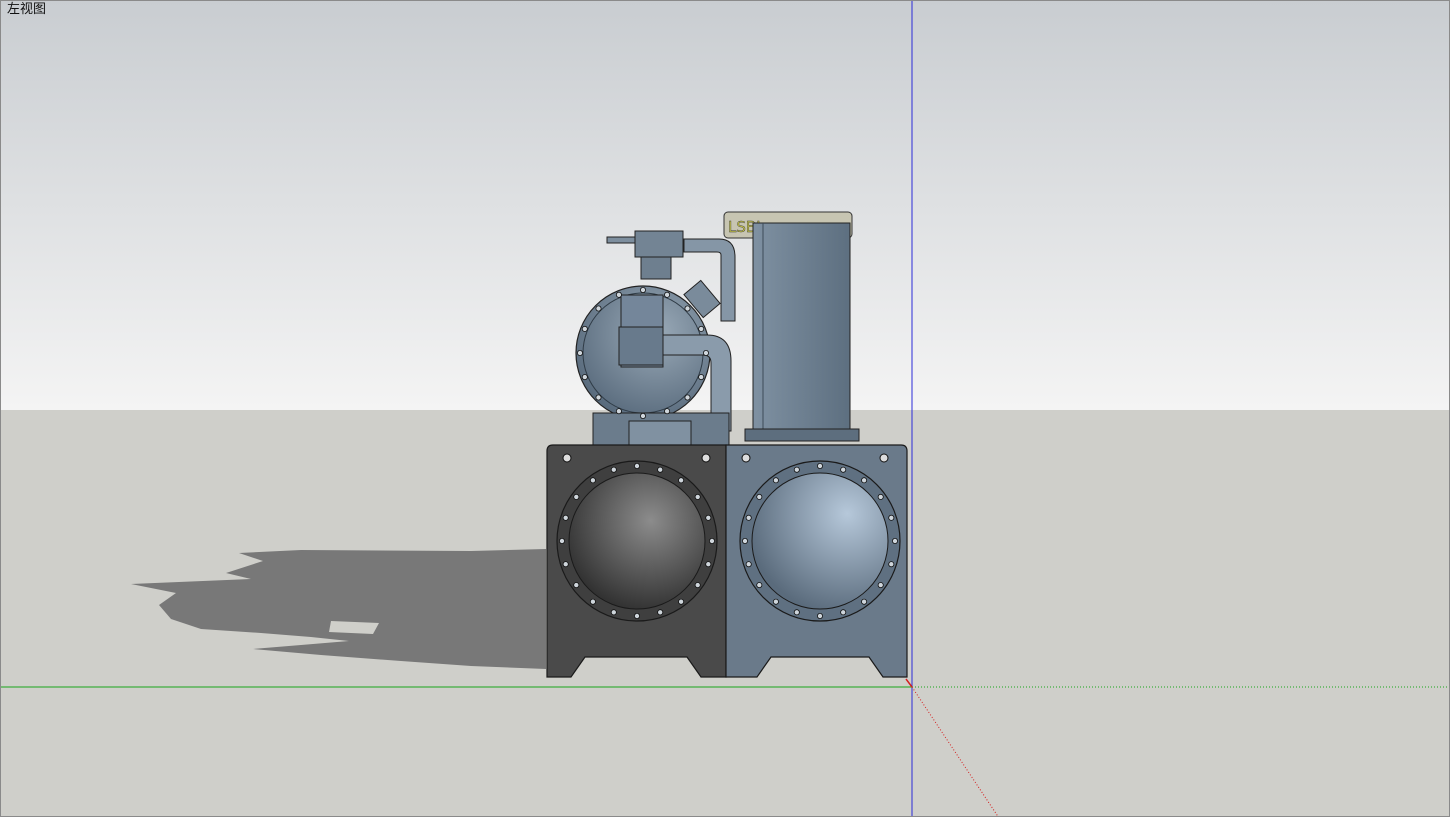 The width and height of the screenshot is (1450, 817). I want to click on evaporator-end-right, so click(816, 561).